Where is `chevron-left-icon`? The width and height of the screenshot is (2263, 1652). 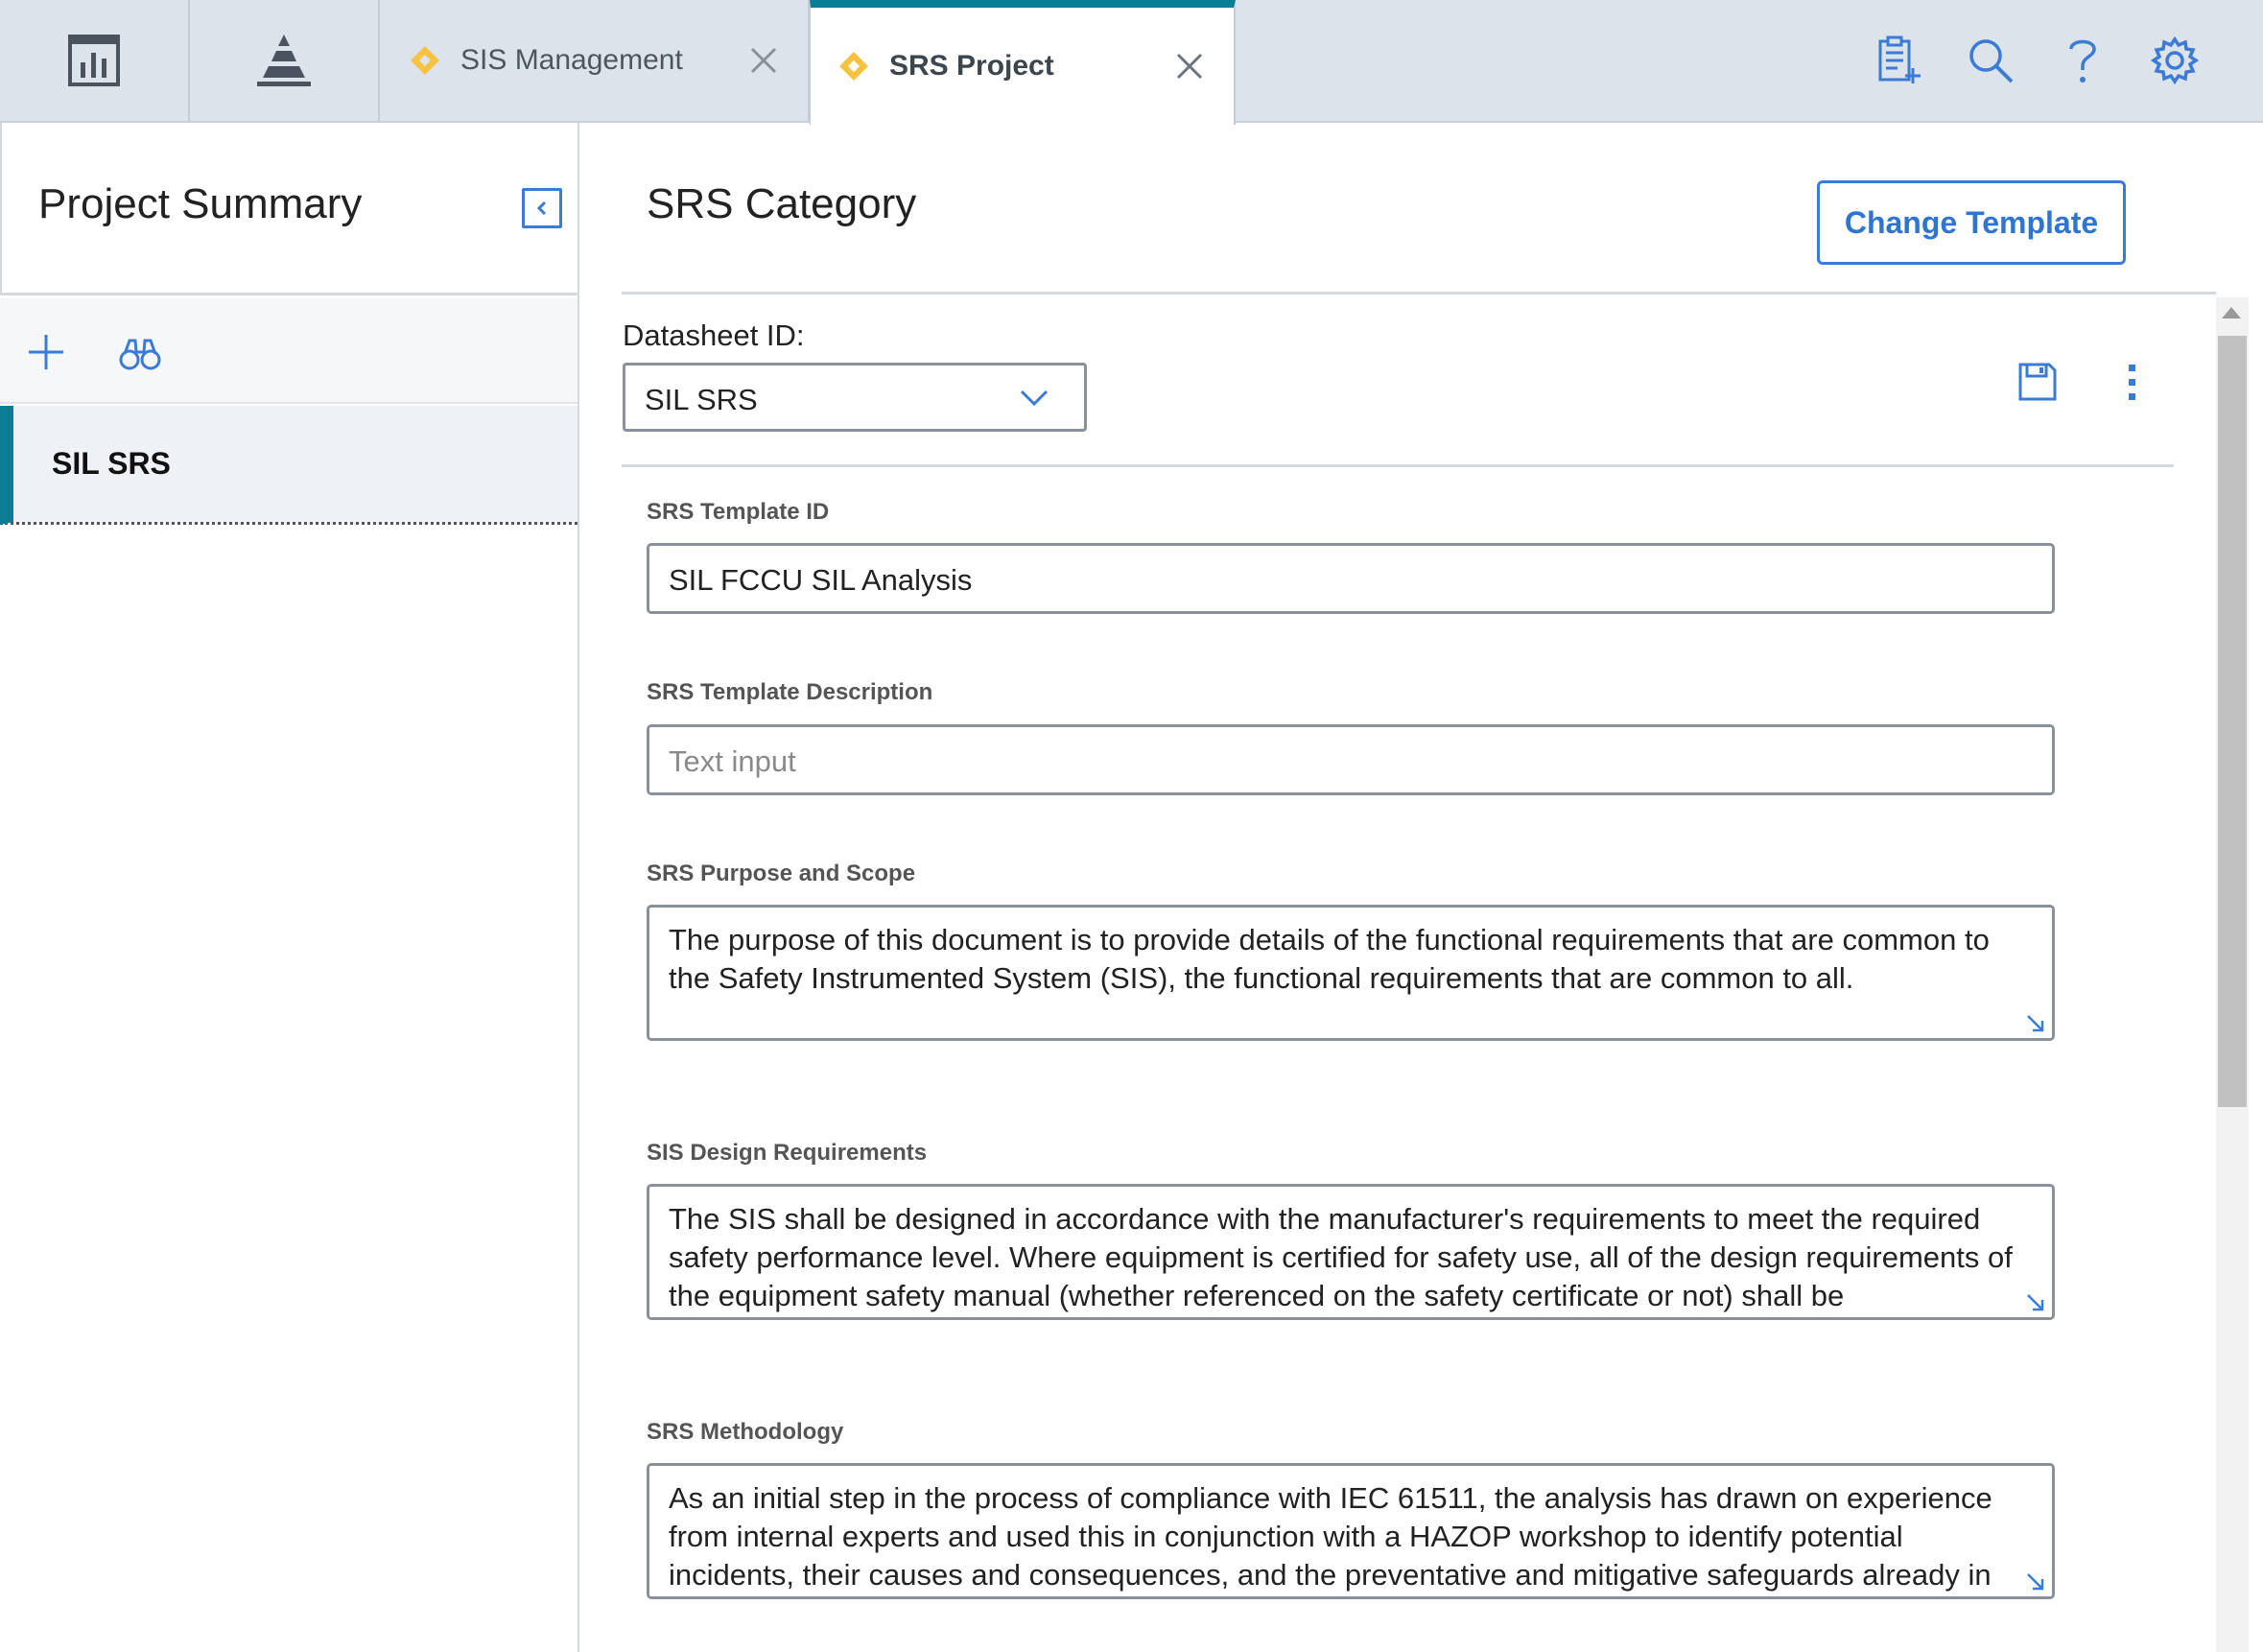 chevron-left-icon is located at coordinates (541, 209).